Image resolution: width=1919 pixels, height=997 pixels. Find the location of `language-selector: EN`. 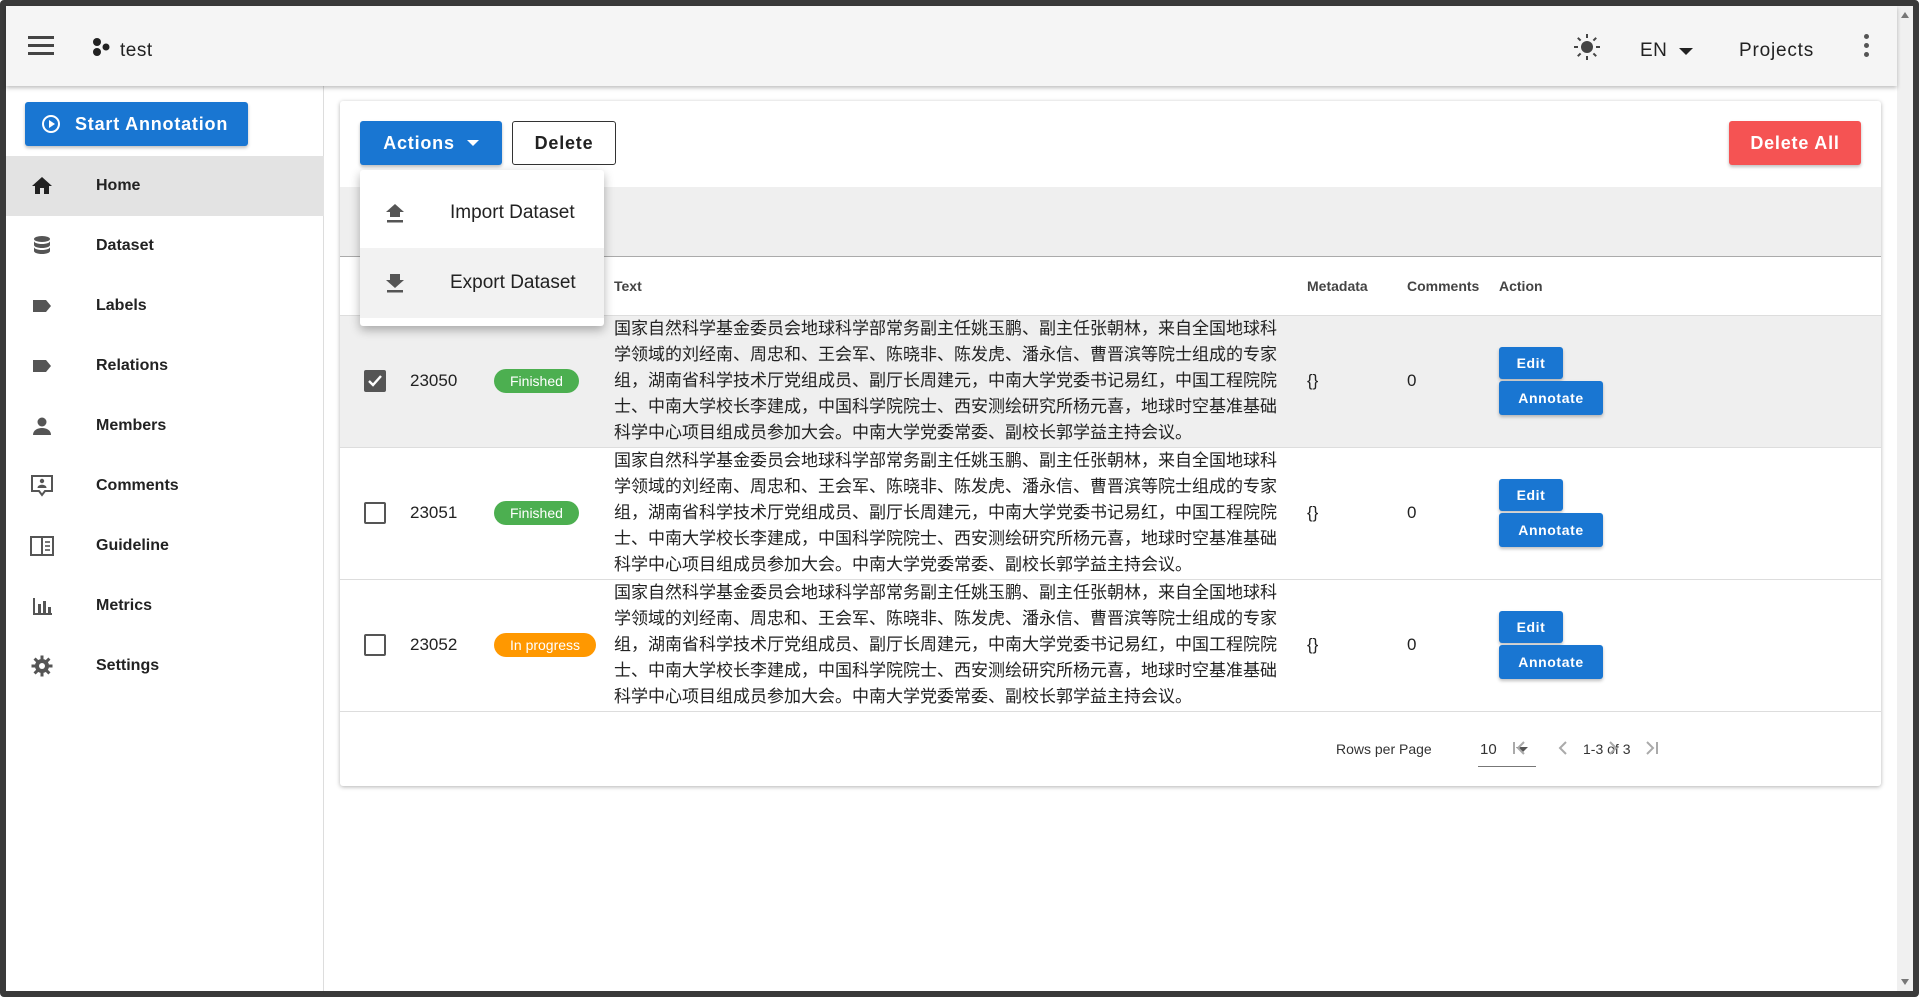

language-selector: EN is located at coordinates (1667, 51).